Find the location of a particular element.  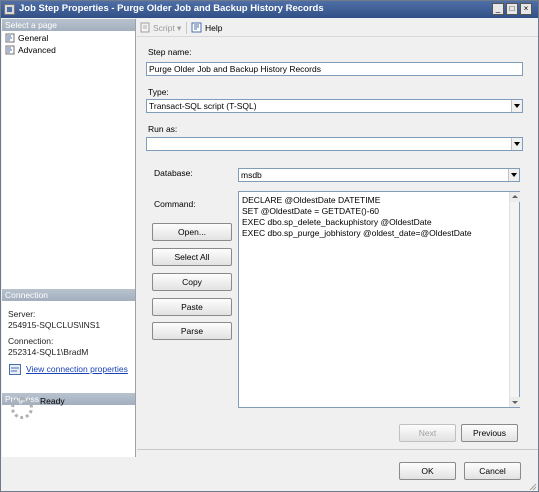

ok-button: OK is located at coordinates (427, 471).